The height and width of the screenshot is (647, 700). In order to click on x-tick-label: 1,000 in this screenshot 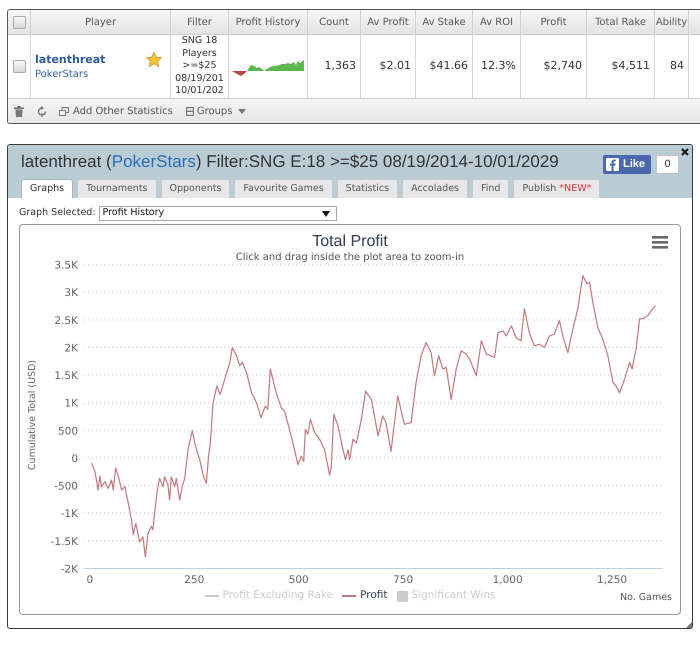, I will do `click(507, 580)`.